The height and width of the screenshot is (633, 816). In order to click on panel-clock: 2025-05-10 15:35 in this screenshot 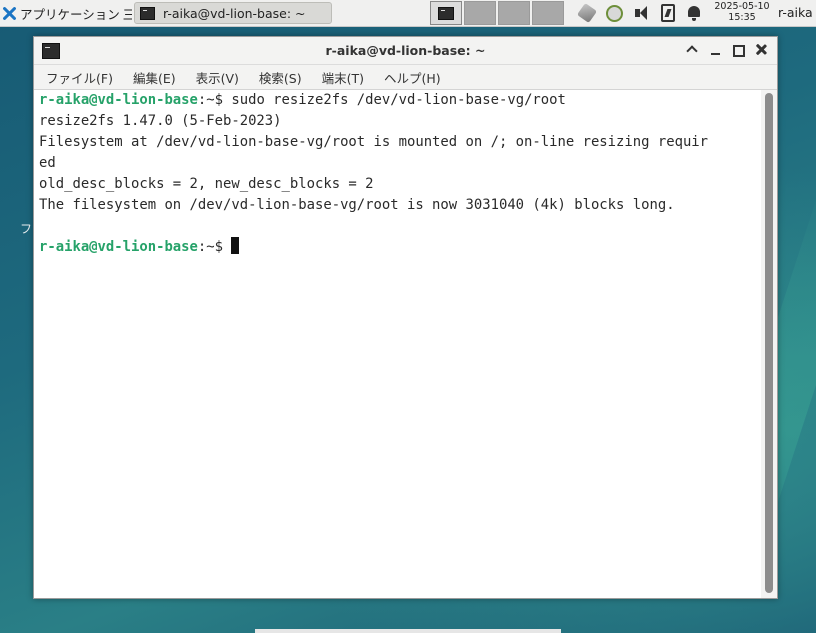, I will do `click(742, 12)`.